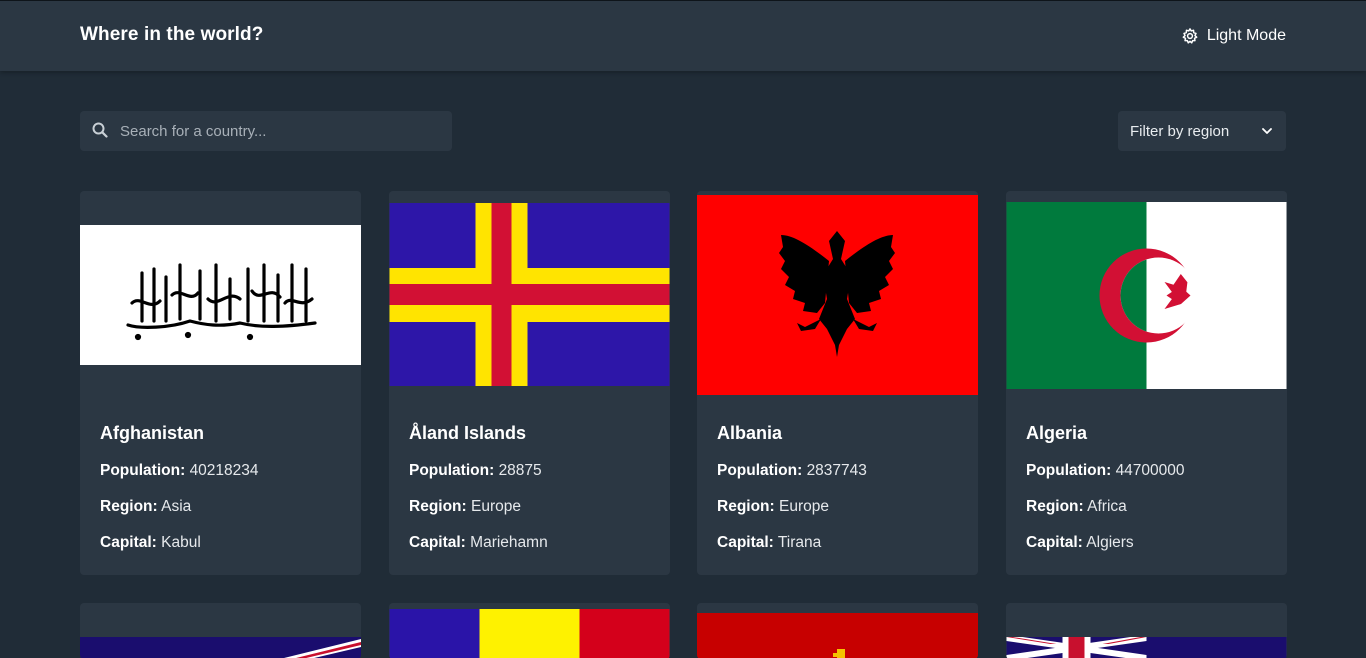 This screenshot has height=658, width=1366. I want to click on population-row: Population: 2837743, so click(792, 471).